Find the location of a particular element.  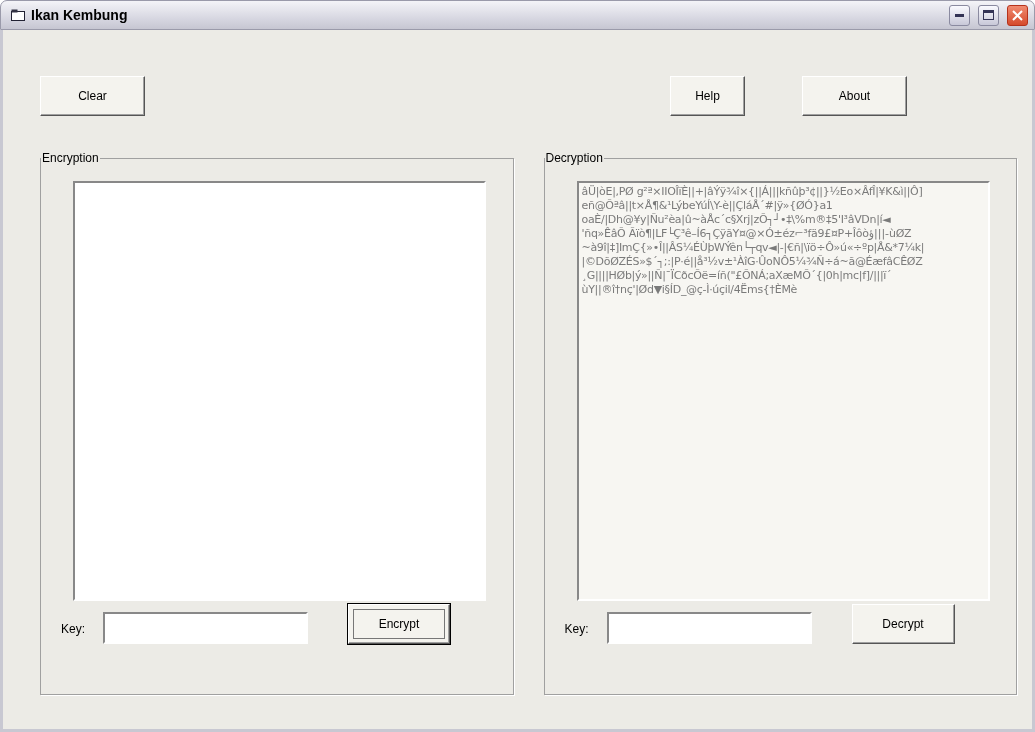

close-button is located at coordinates (1017, 15).